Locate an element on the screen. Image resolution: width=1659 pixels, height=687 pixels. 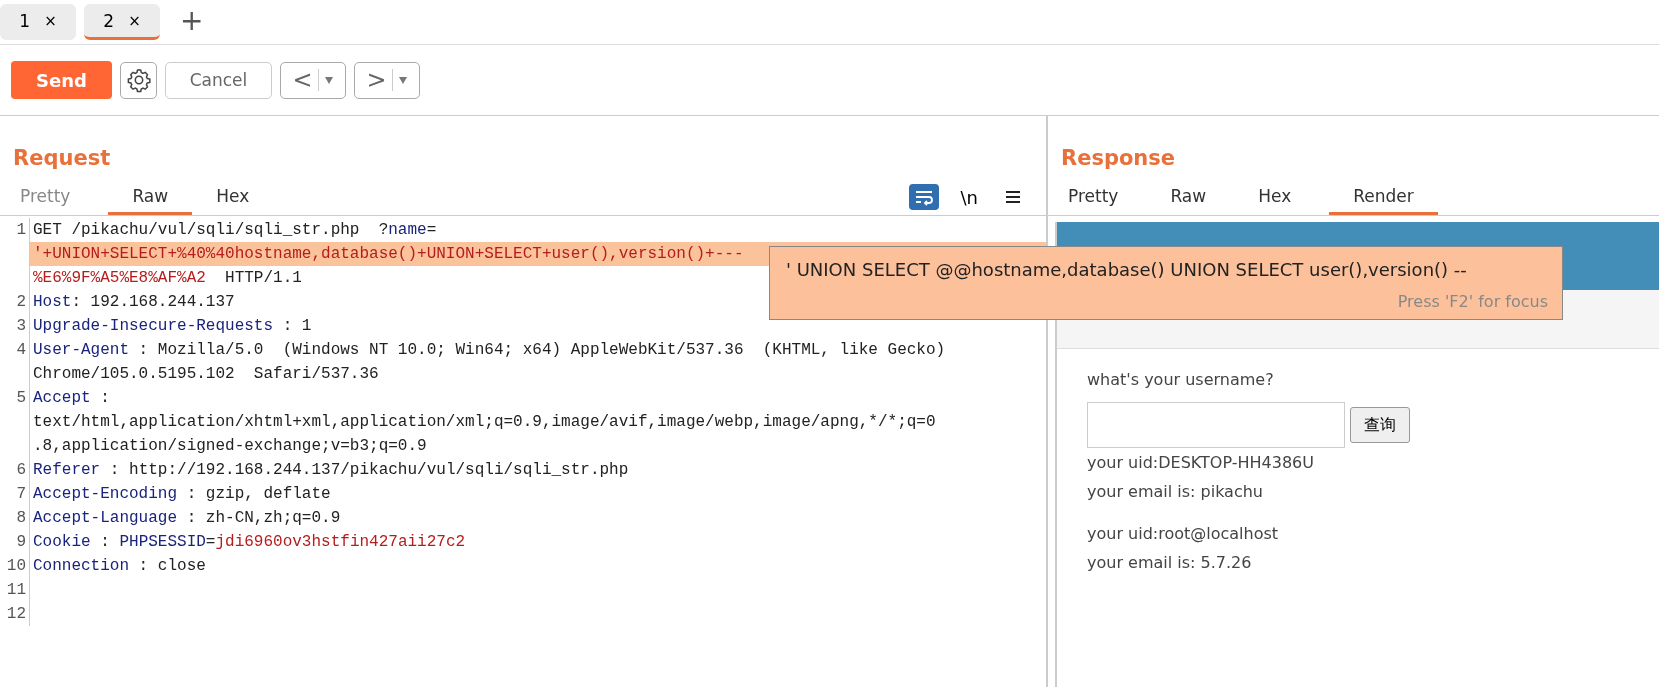
code-line: Connection : close is located at coordinates (119, 566).